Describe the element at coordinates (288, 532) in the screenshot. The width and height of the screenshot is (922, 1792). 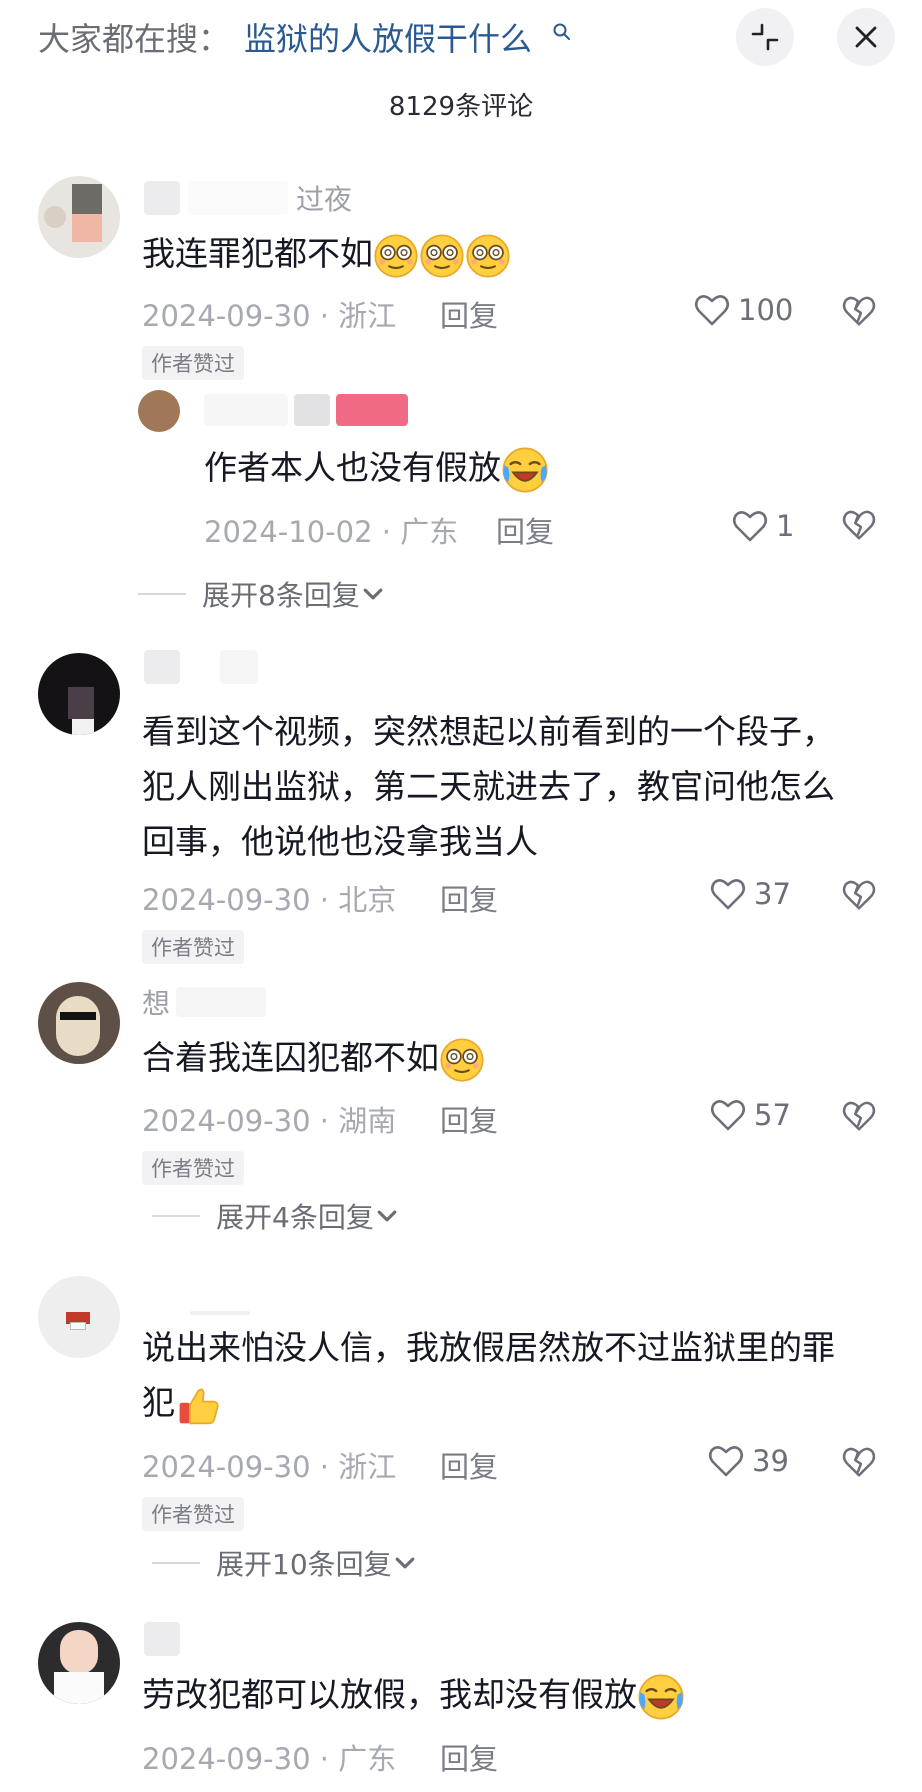
I see `reply-date: 2024-10-02` at that location.